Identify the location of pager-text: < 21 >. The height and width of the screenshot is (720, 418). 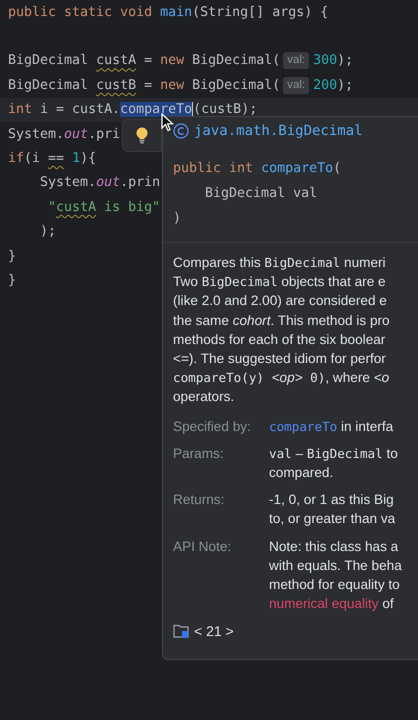
(214, 631).